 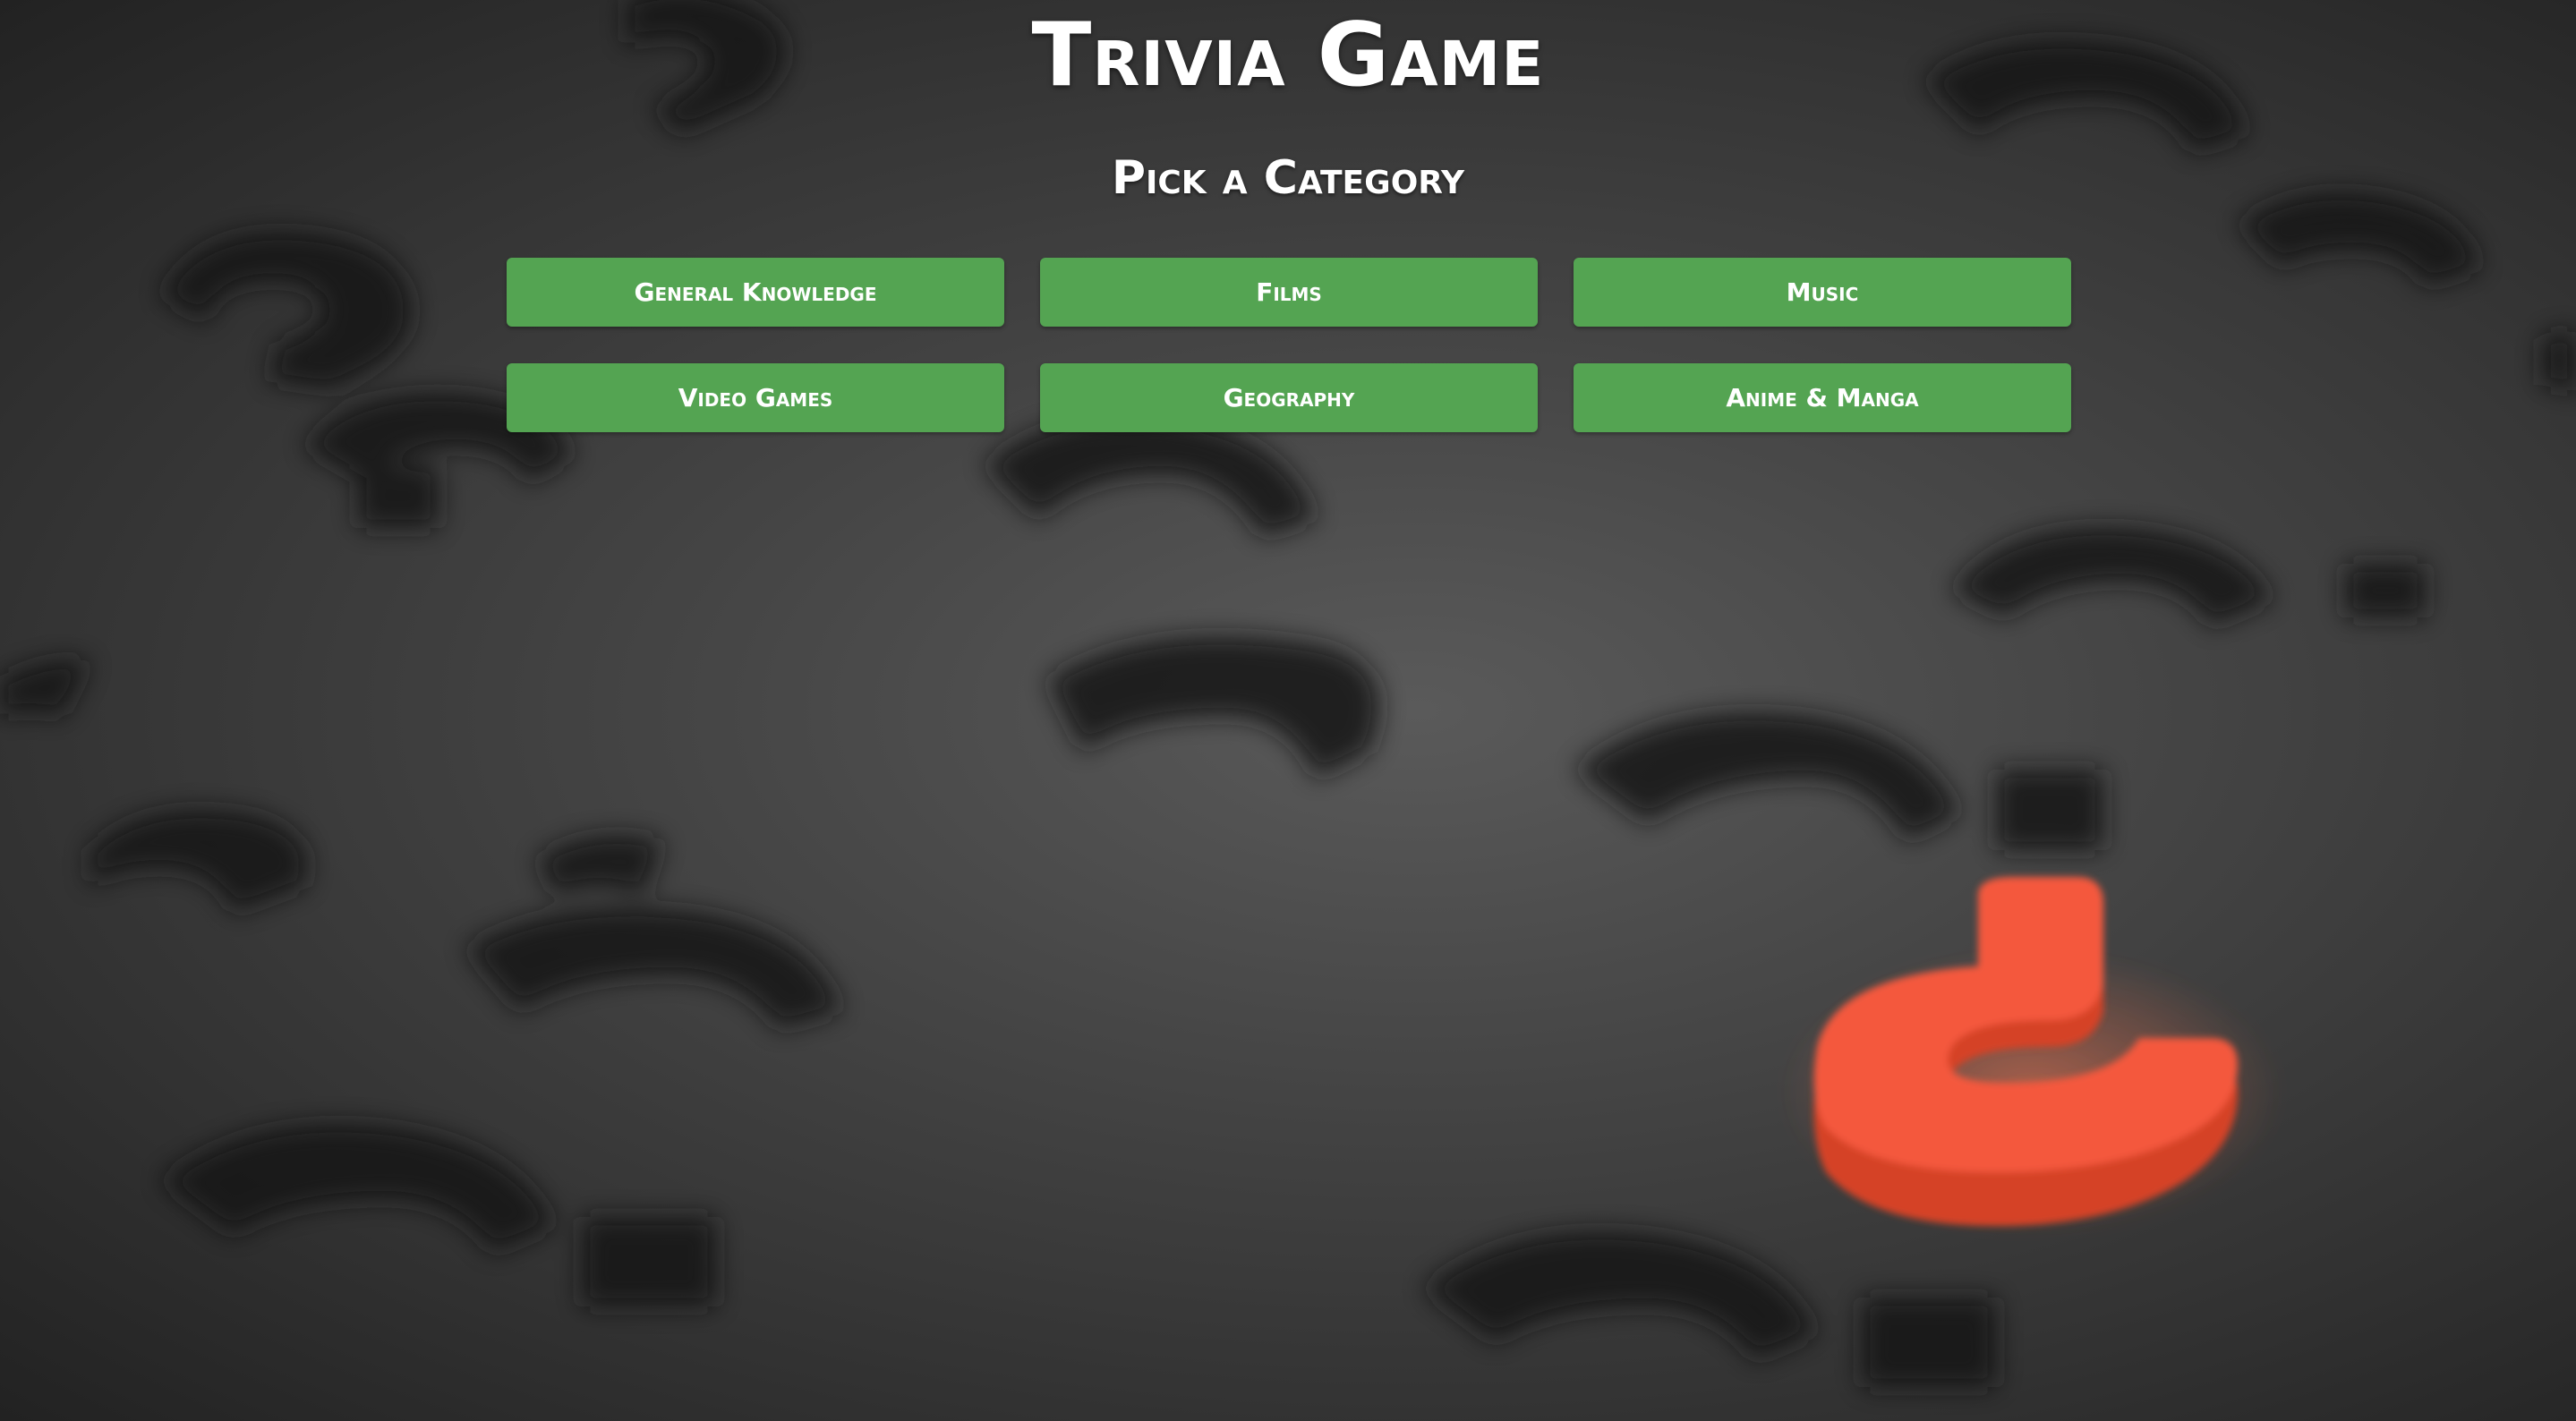 What do you see at coordinates (1822, 292) in the screenshot?
I see `category-button-music: Music` at bounding box center [1822, 292].